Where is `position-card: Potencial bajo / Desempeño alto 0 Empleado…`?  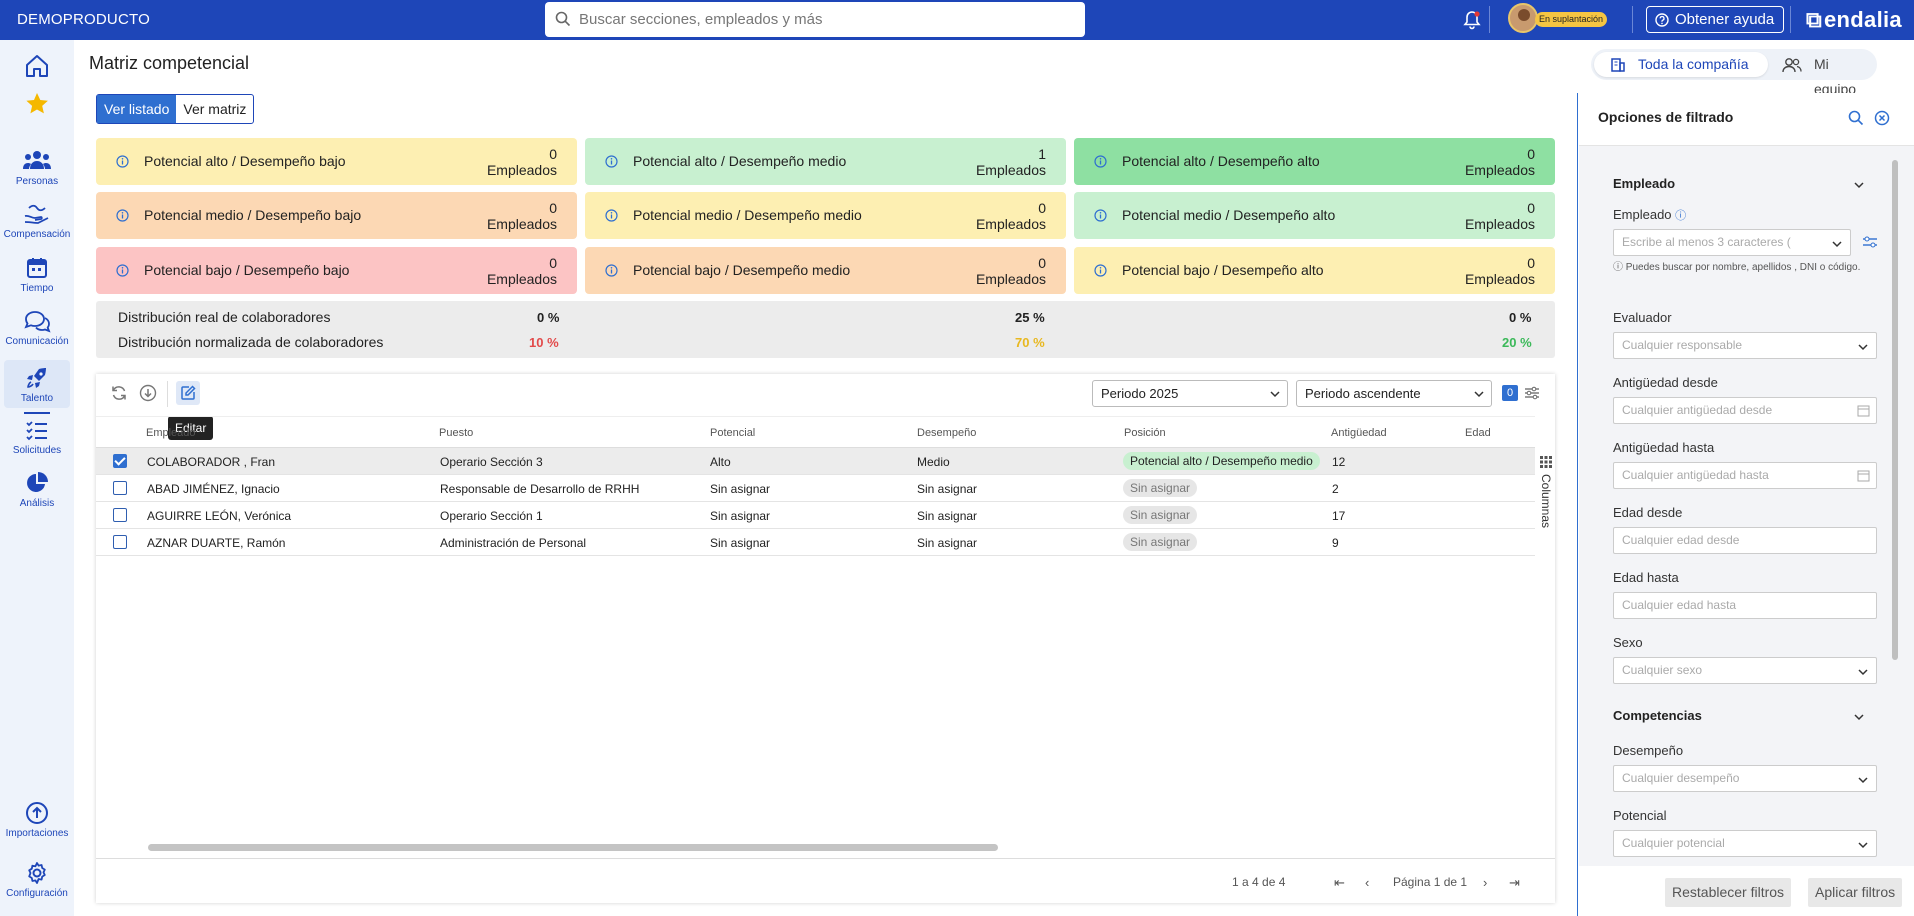
position-card: Potencial bajo / Desempeño alto 0 Empleado… is located at coordinates (1314, 270).